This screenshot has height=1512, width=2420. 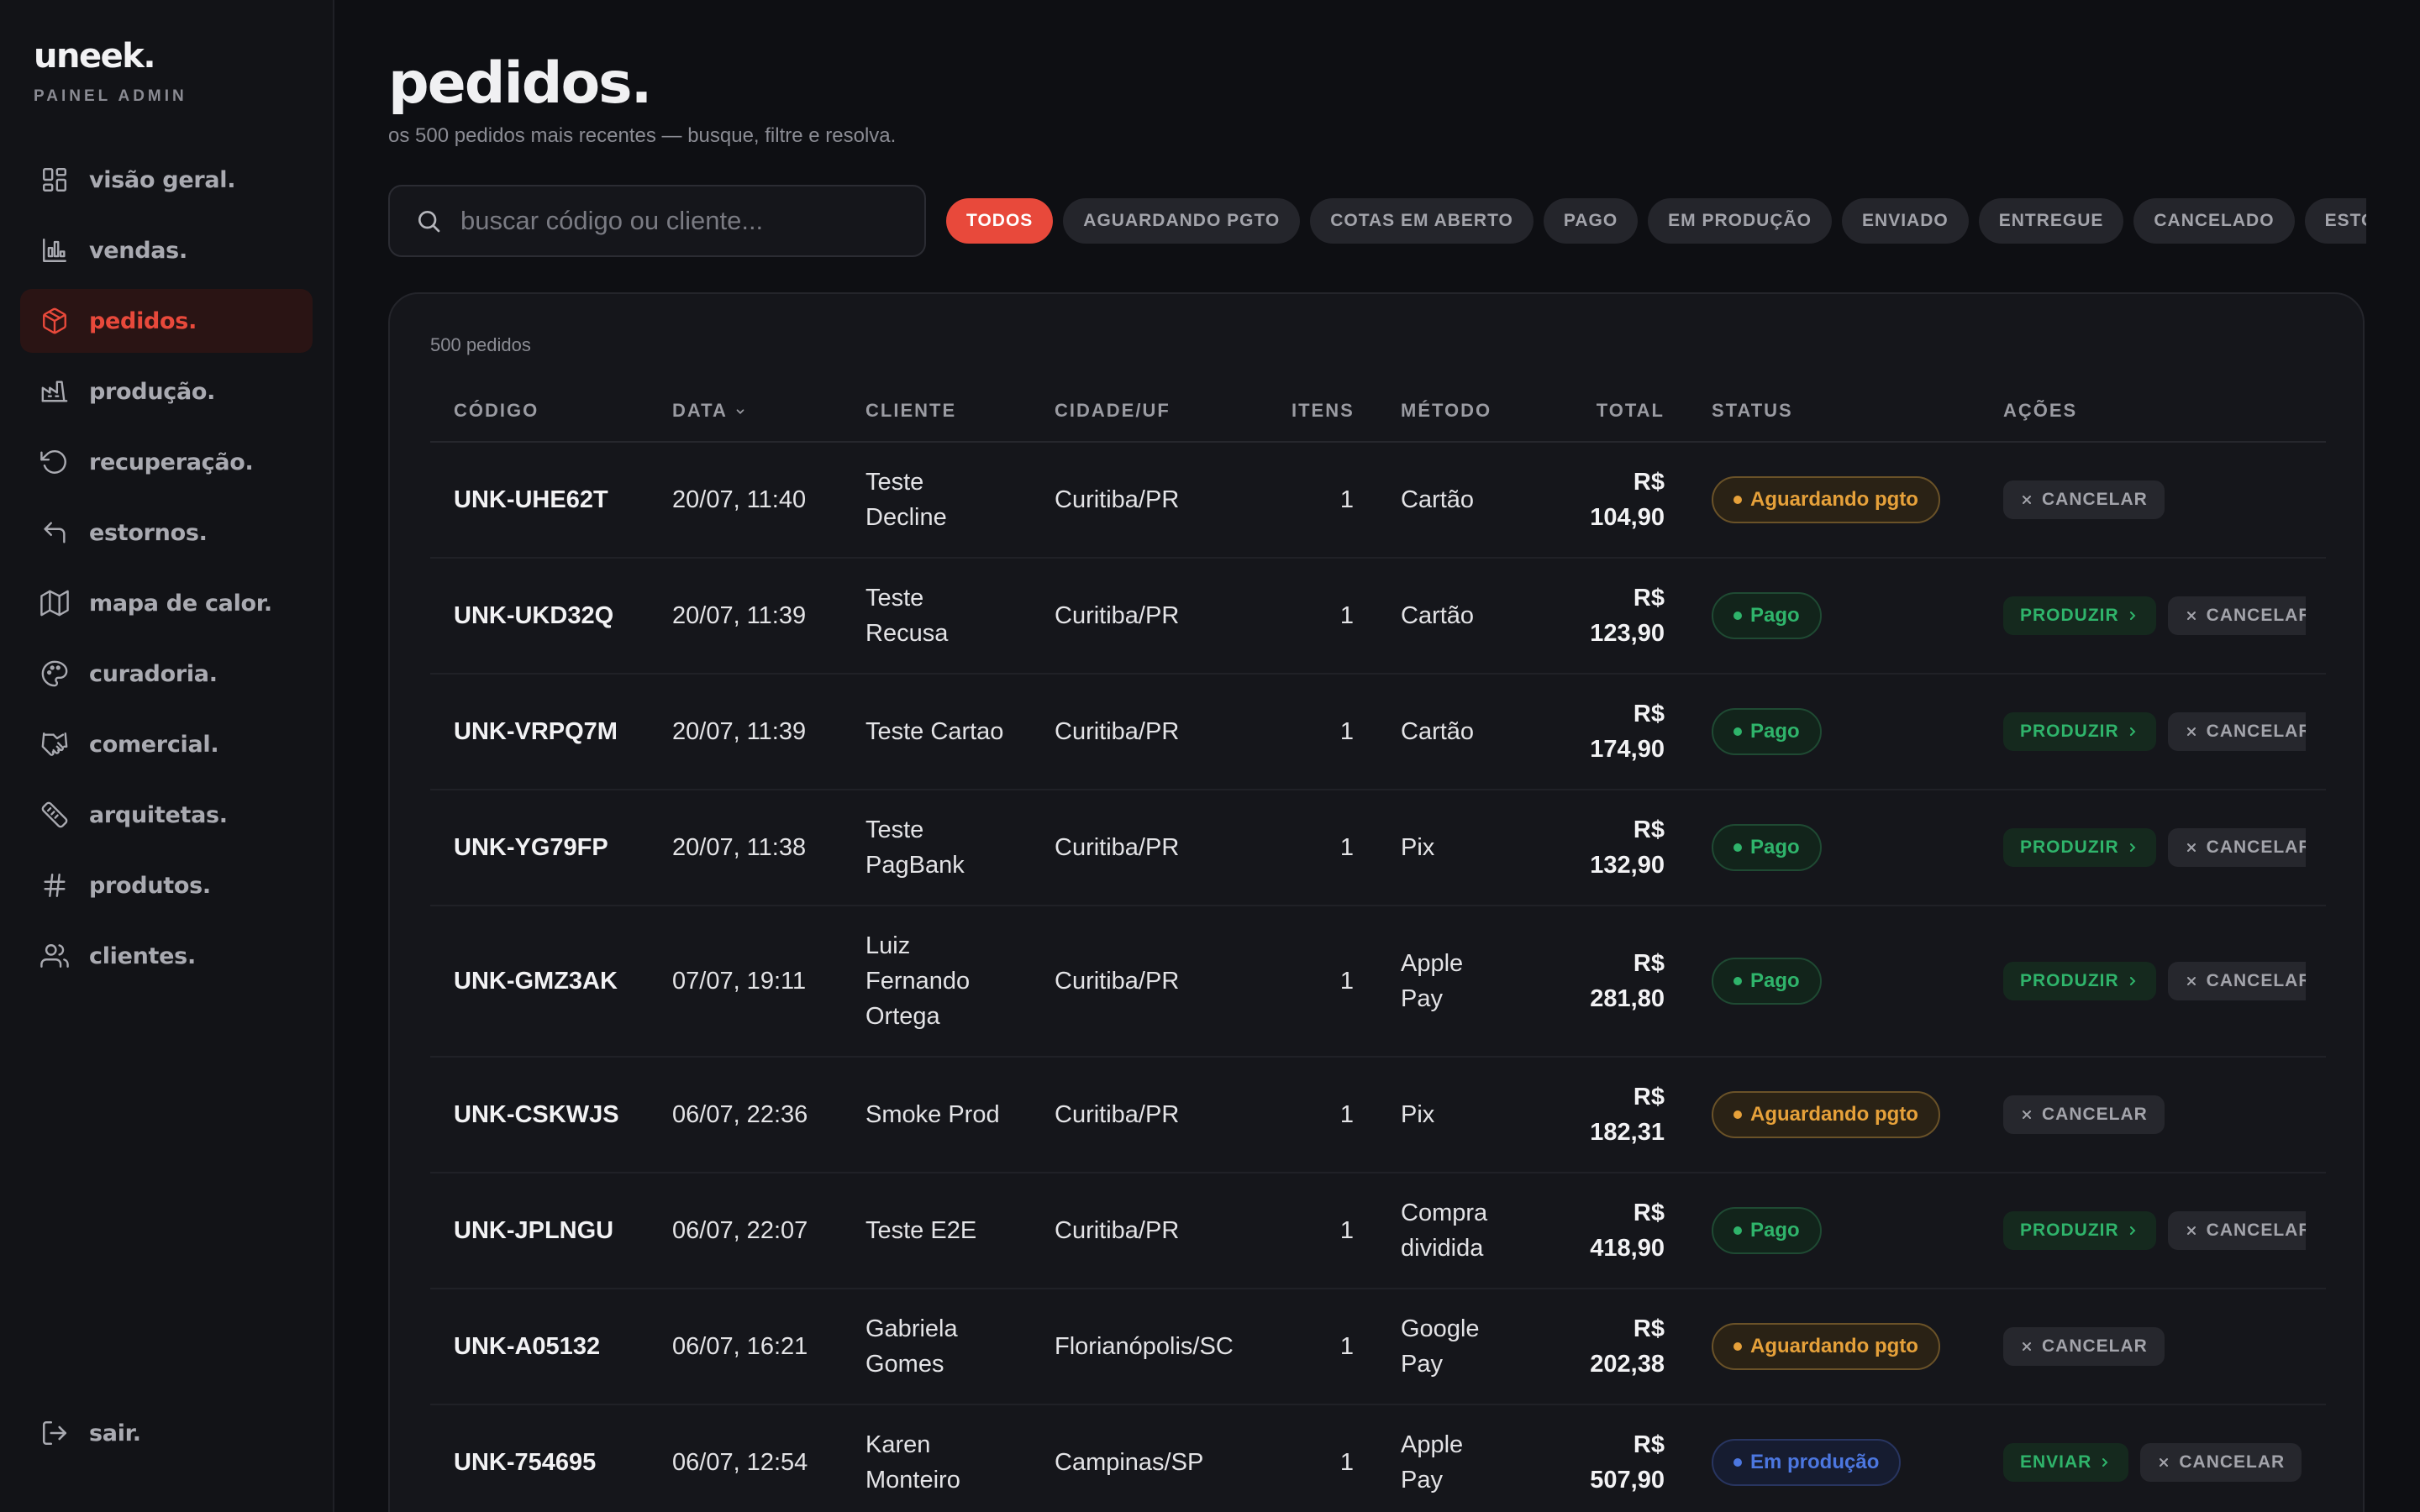 I want to click on col-method: MÉTODO, so click(x=1455, y=411).